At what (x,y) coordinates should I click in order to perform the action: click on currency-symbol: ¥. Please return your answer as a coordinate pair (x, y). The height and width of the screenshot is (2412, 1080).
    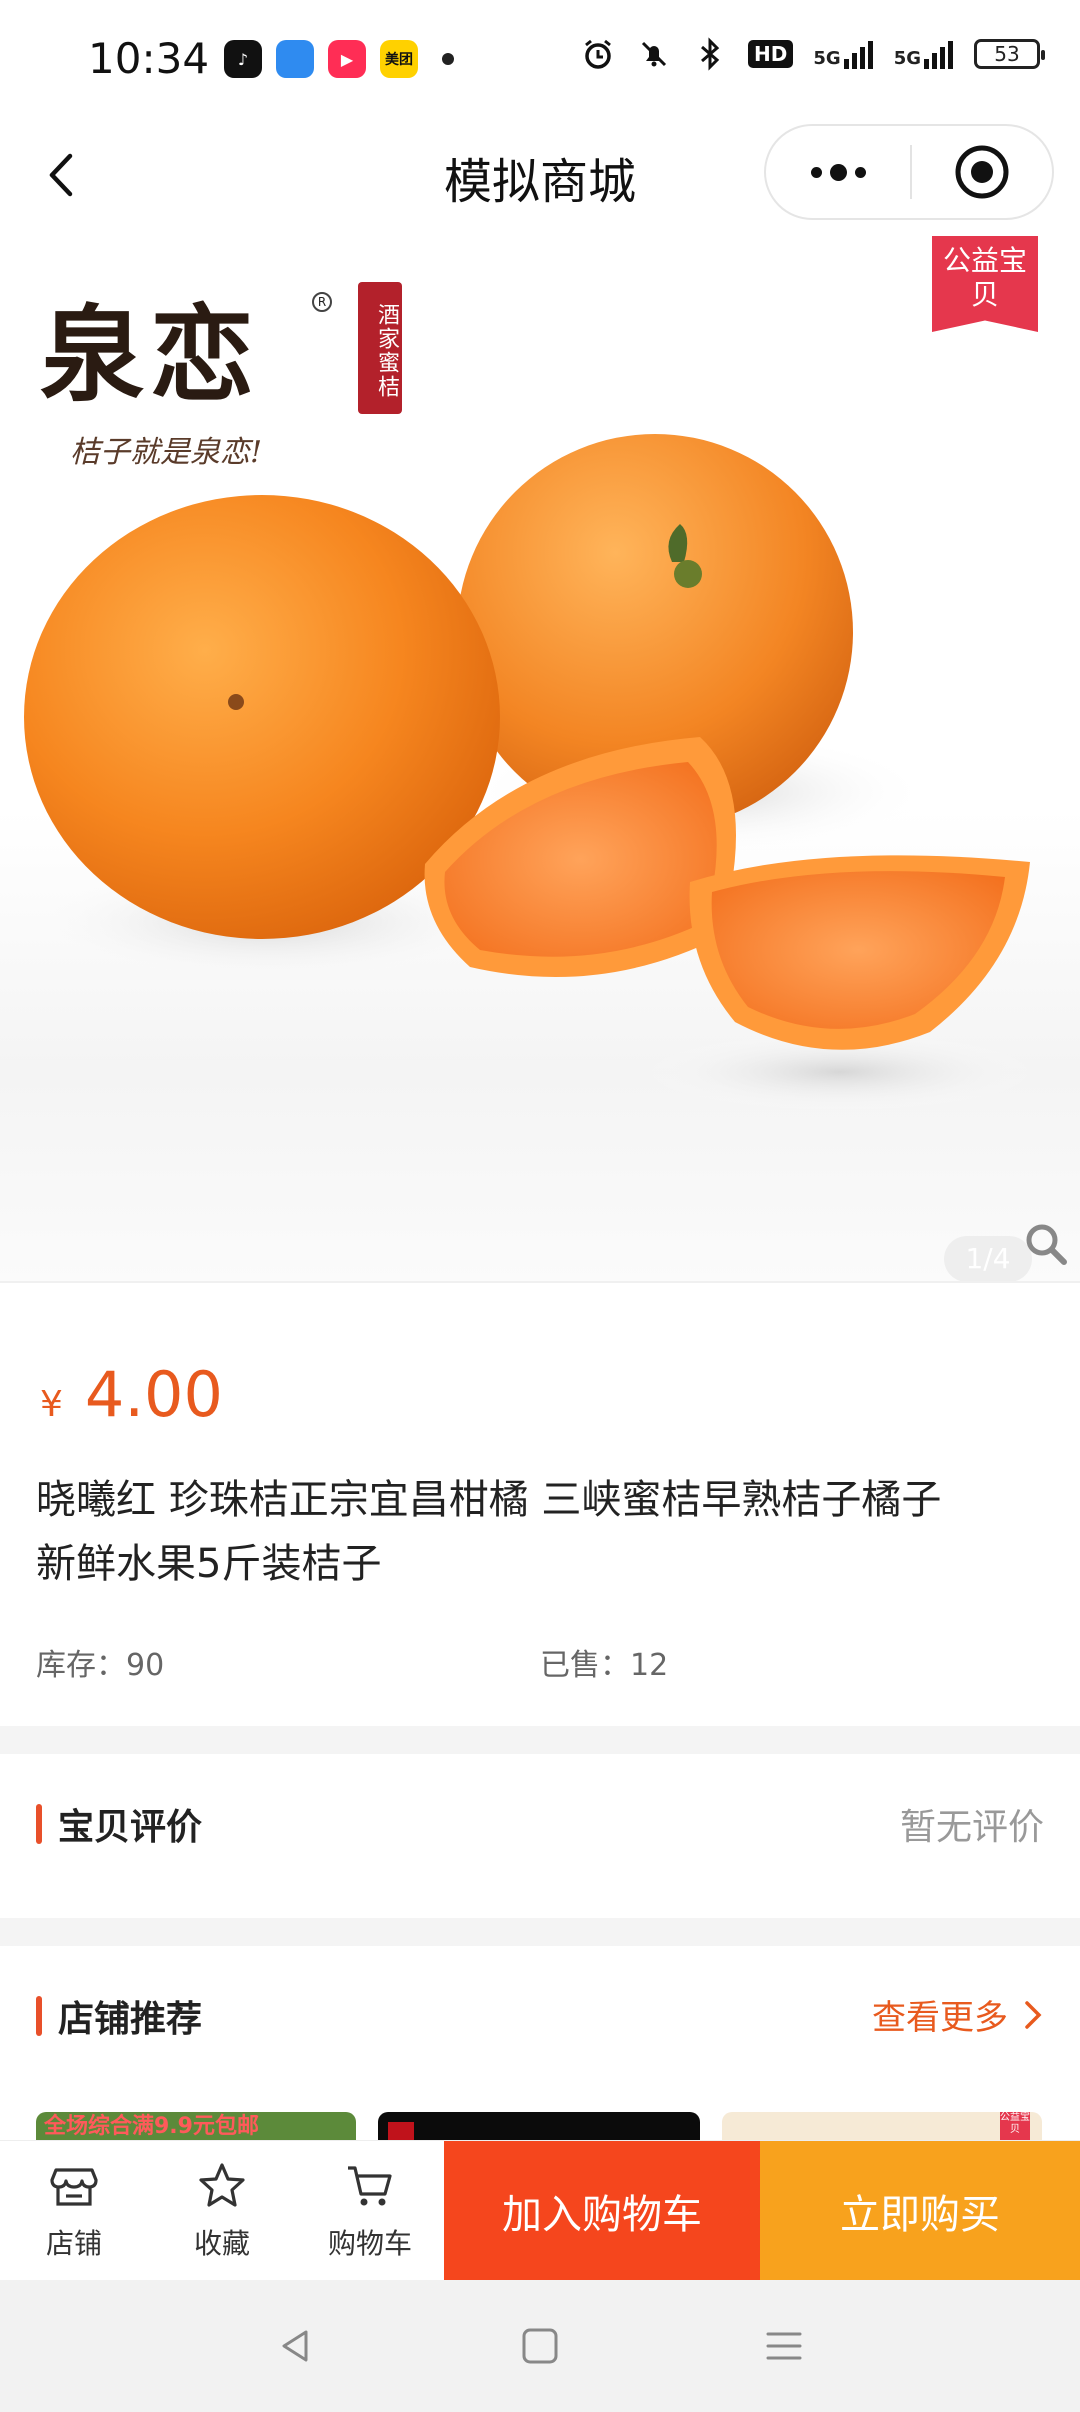
    Looking at the image, I should click on (51, 1404).